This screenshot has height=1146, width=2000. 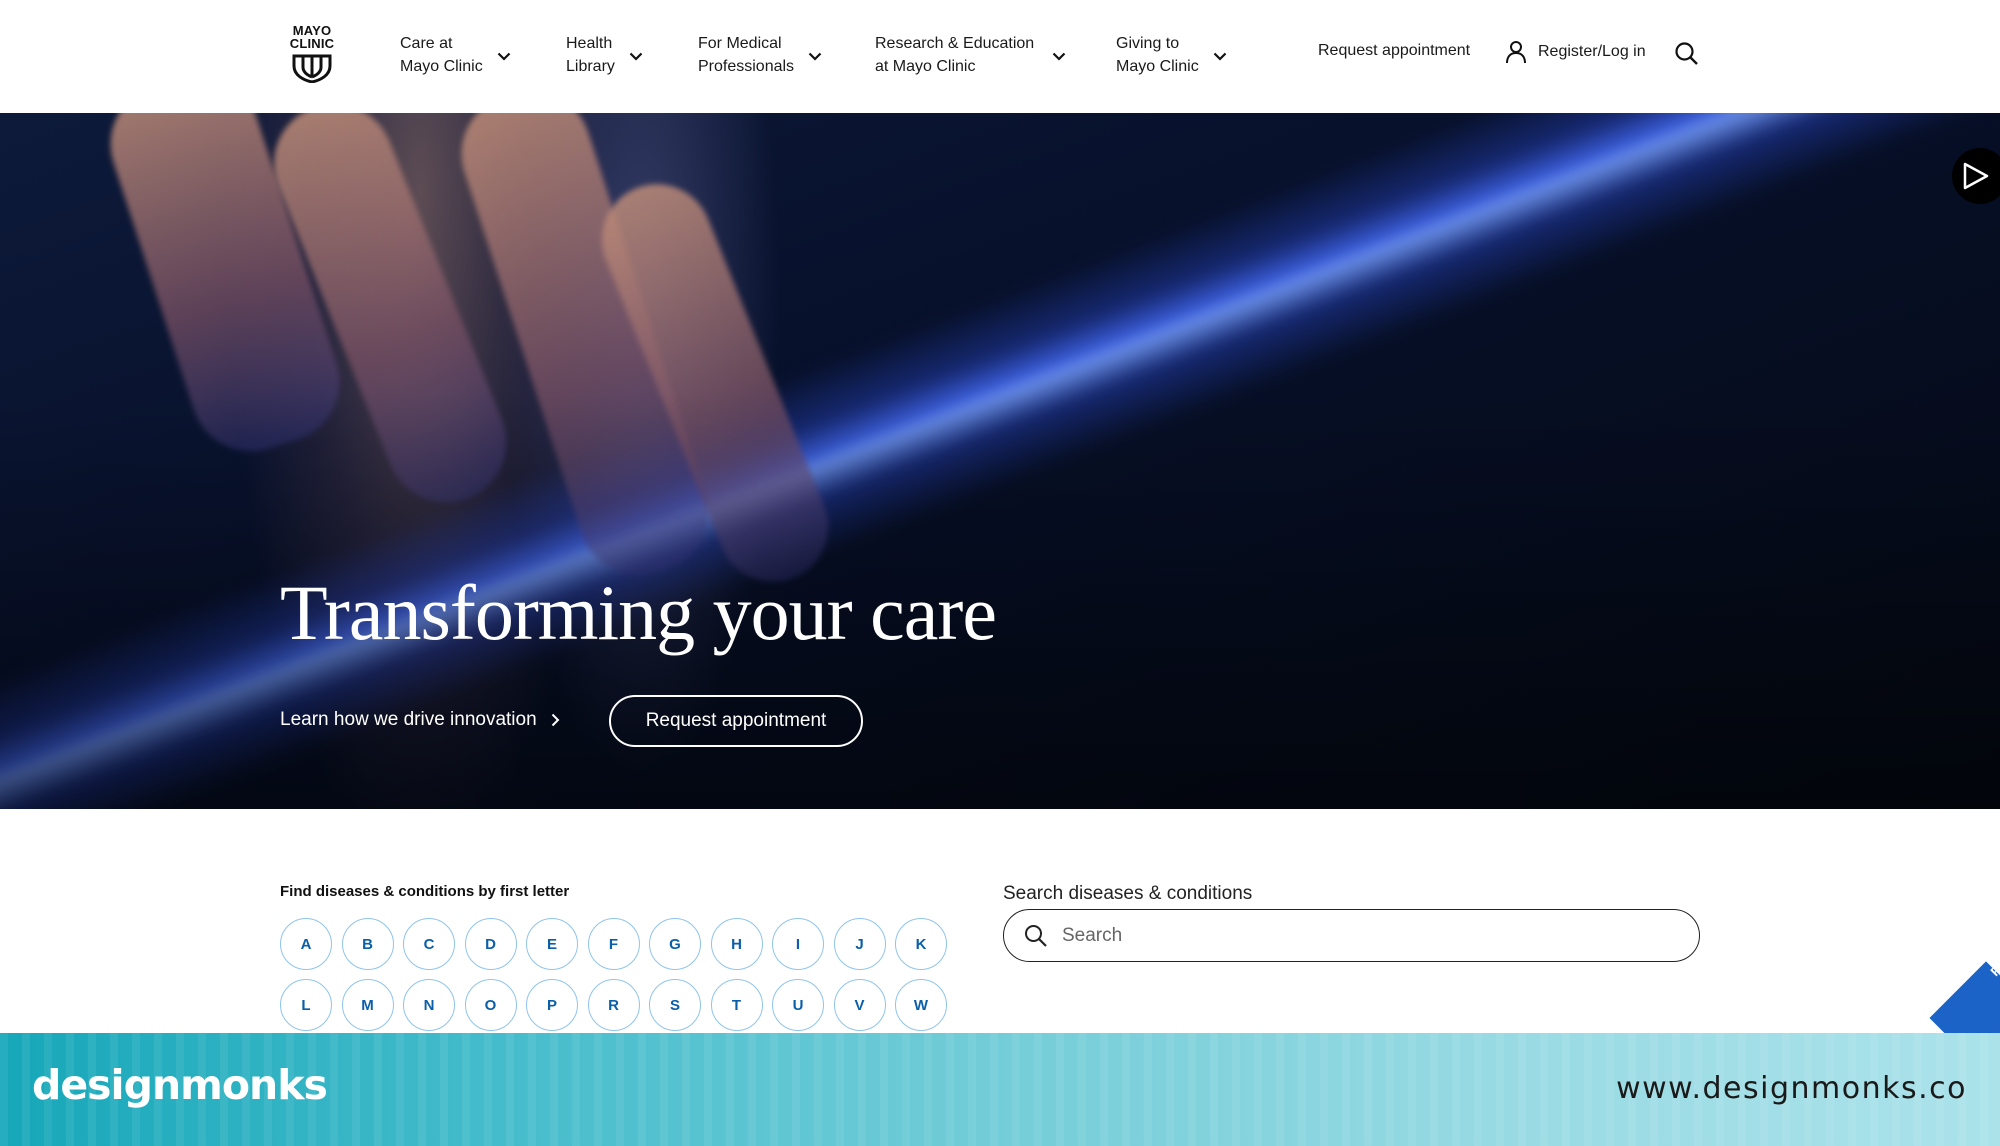 What do you see at coordinates (306, 944) in the screenshot?
I see `letter-link: A` at bounding box center [306, 944].